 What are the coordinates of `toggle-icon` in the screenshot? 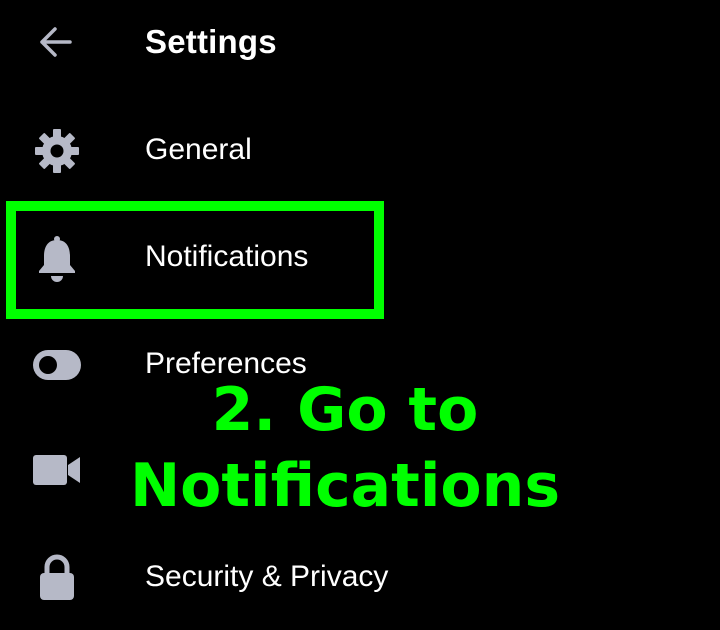 It's located at (57, 365).